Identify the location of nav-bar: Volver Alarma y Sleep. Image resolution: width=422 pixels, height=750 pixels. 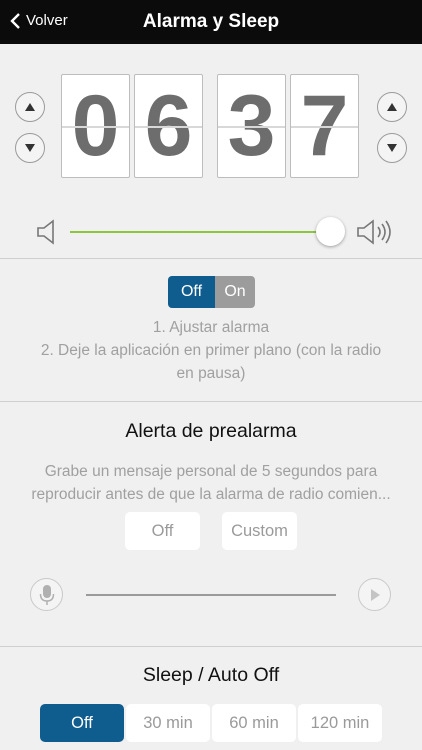
(211, 22).